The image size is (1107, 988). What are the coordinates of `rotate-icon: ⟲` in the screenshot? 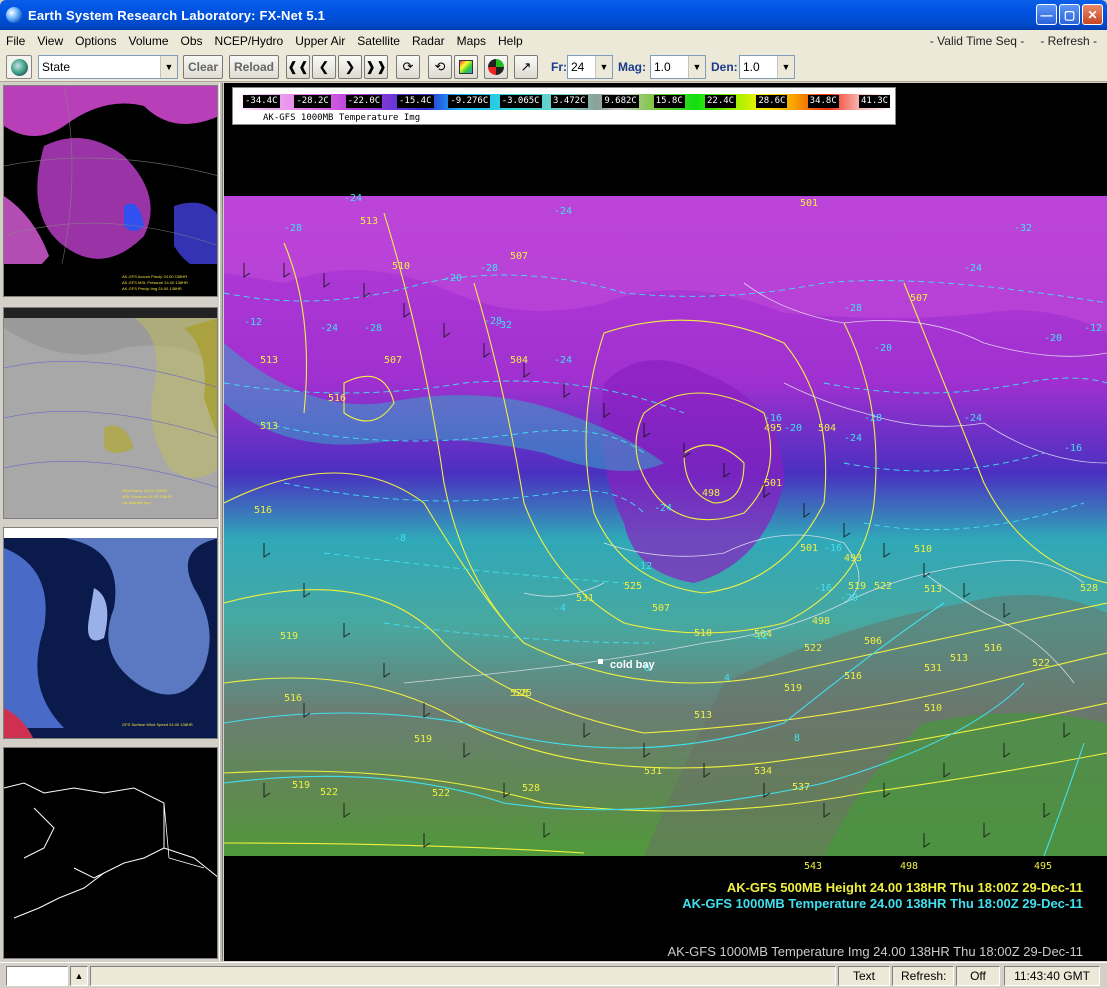 It's located at (440, 66).